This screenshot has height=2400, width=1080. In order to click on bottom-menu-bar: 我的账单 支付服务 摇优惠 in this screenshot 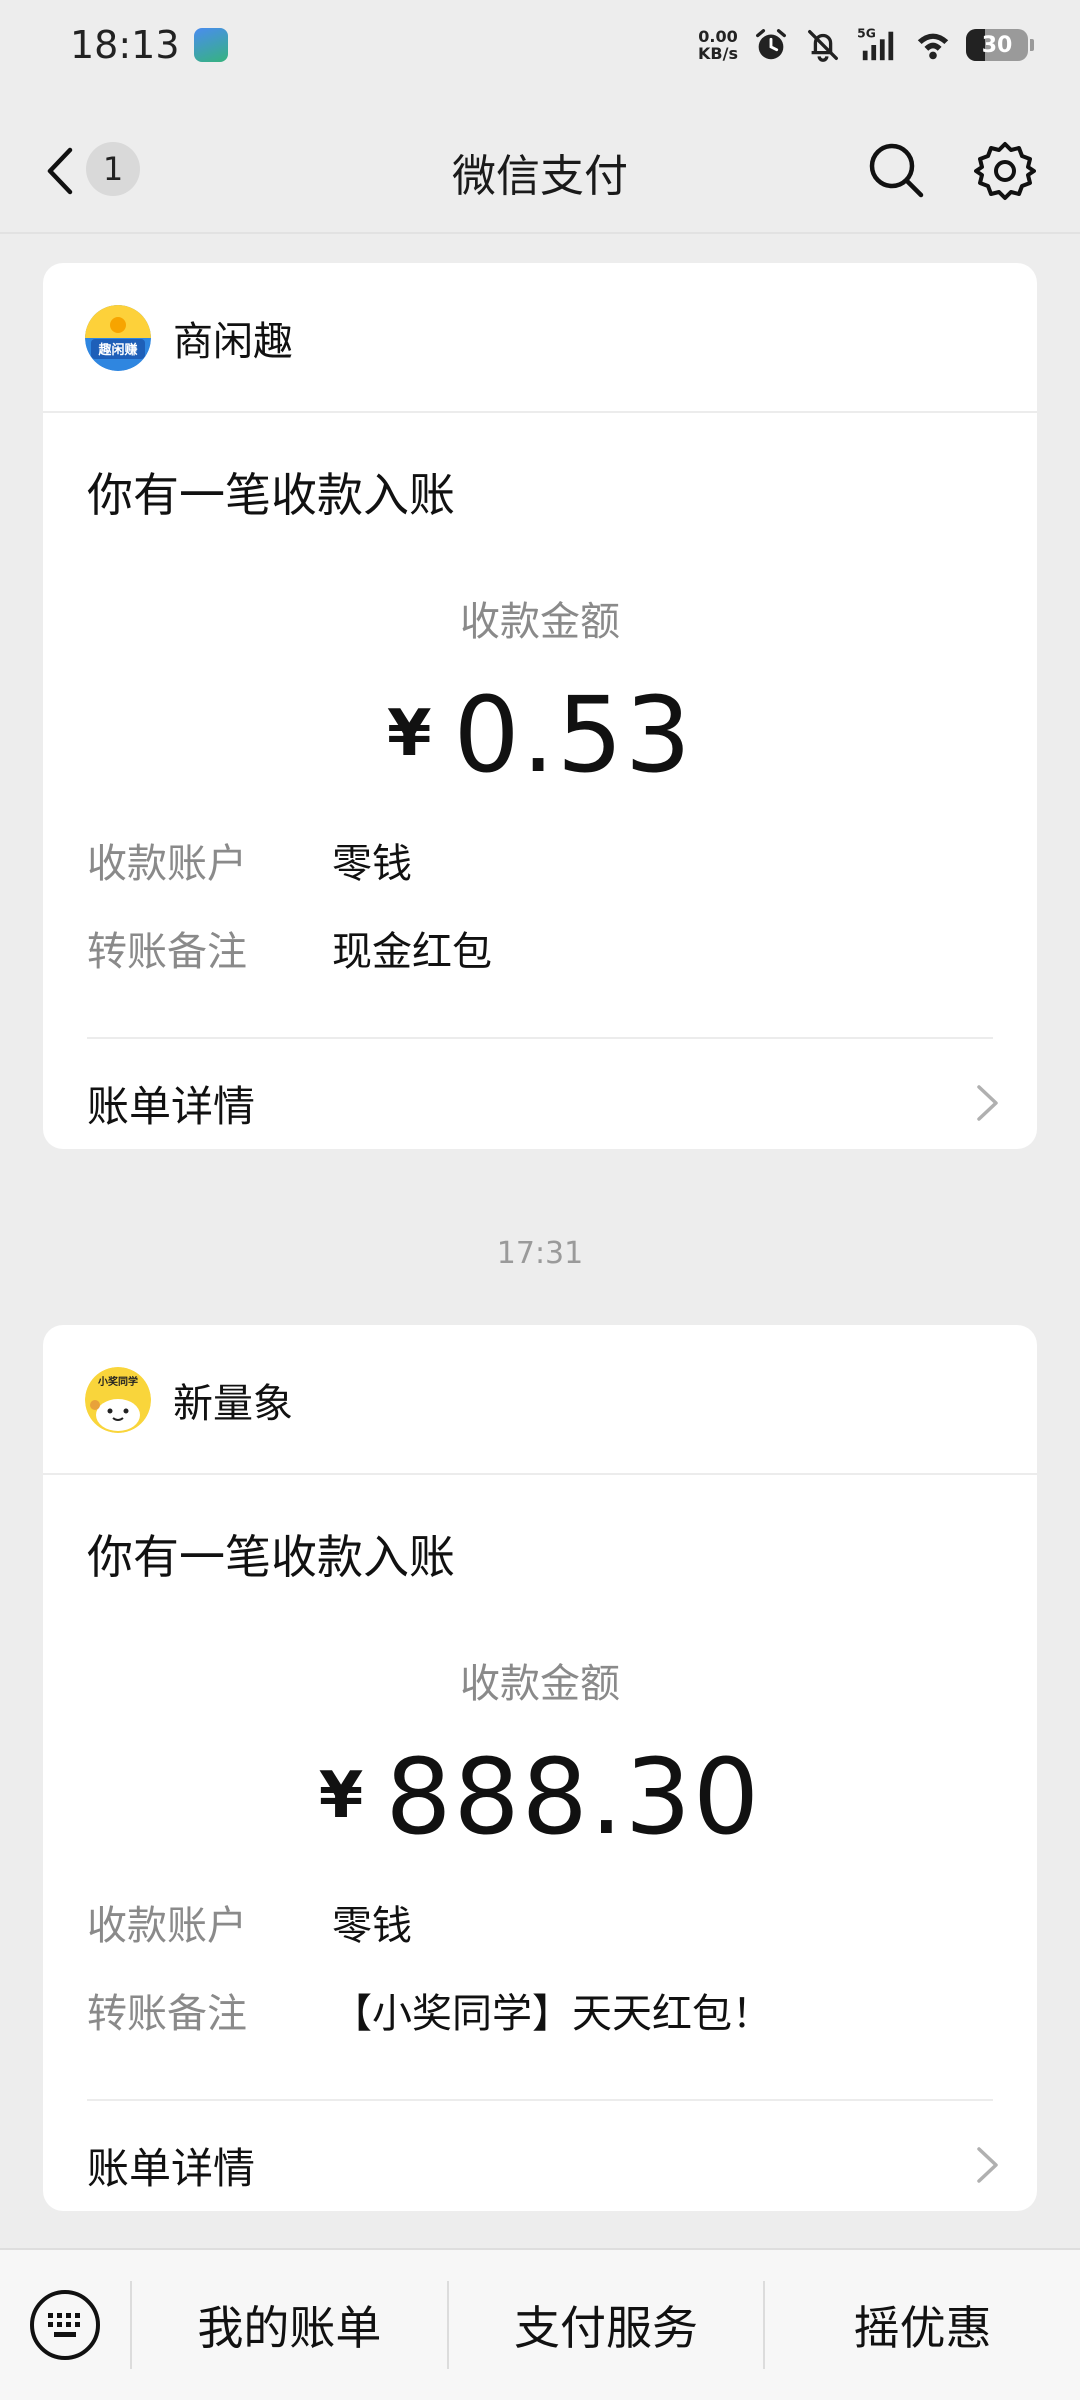, I will do `click(540, 2324)`.